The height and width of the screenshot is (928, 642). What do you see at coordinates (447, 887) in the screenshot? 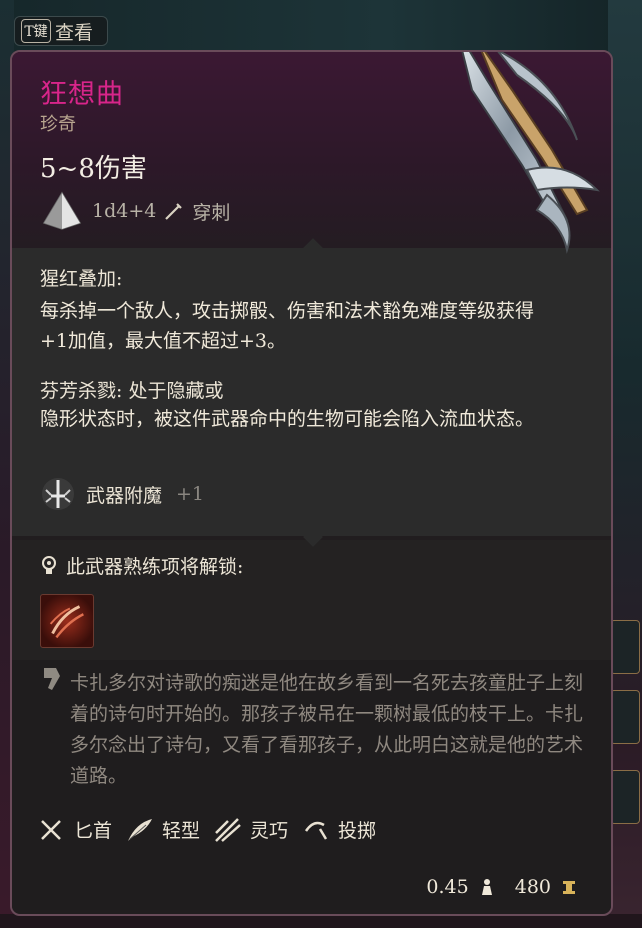
I see `weight-value: 0.45` at bounding box center [447, 887].